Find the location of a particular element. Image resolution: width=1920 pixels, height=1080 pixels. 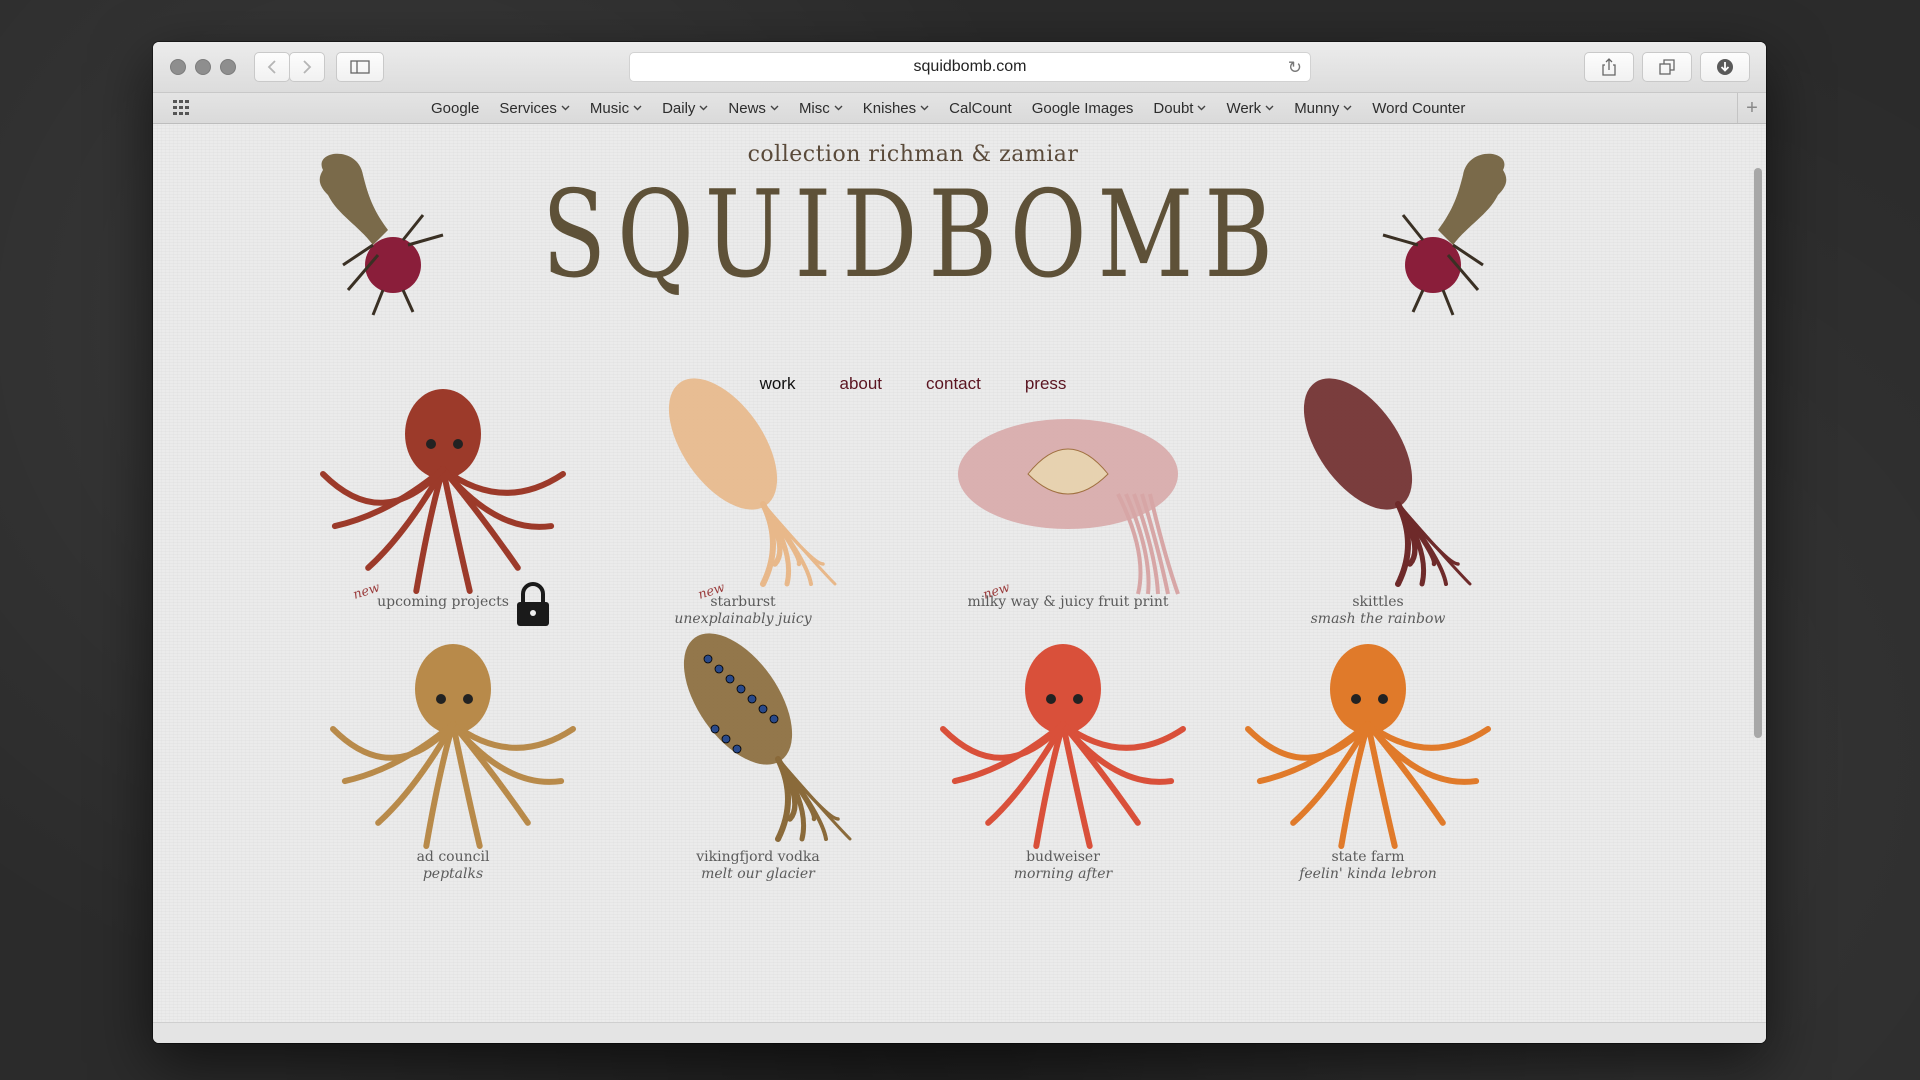

address-bar: squidbomb.com ↻ is located at coordinates (970, 67).